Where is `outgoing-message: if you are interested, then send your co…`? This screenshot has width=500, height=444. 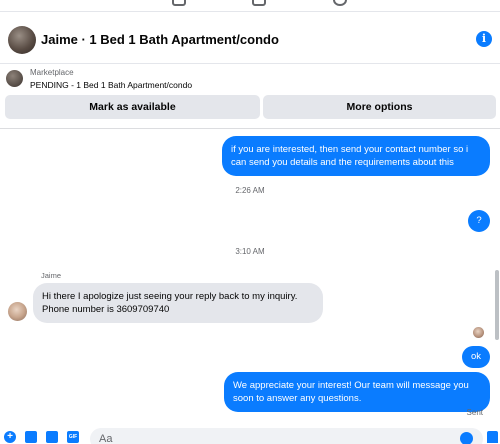 outgoing-message: if you are interested, then send your co… is located at coordinates (356, 156).